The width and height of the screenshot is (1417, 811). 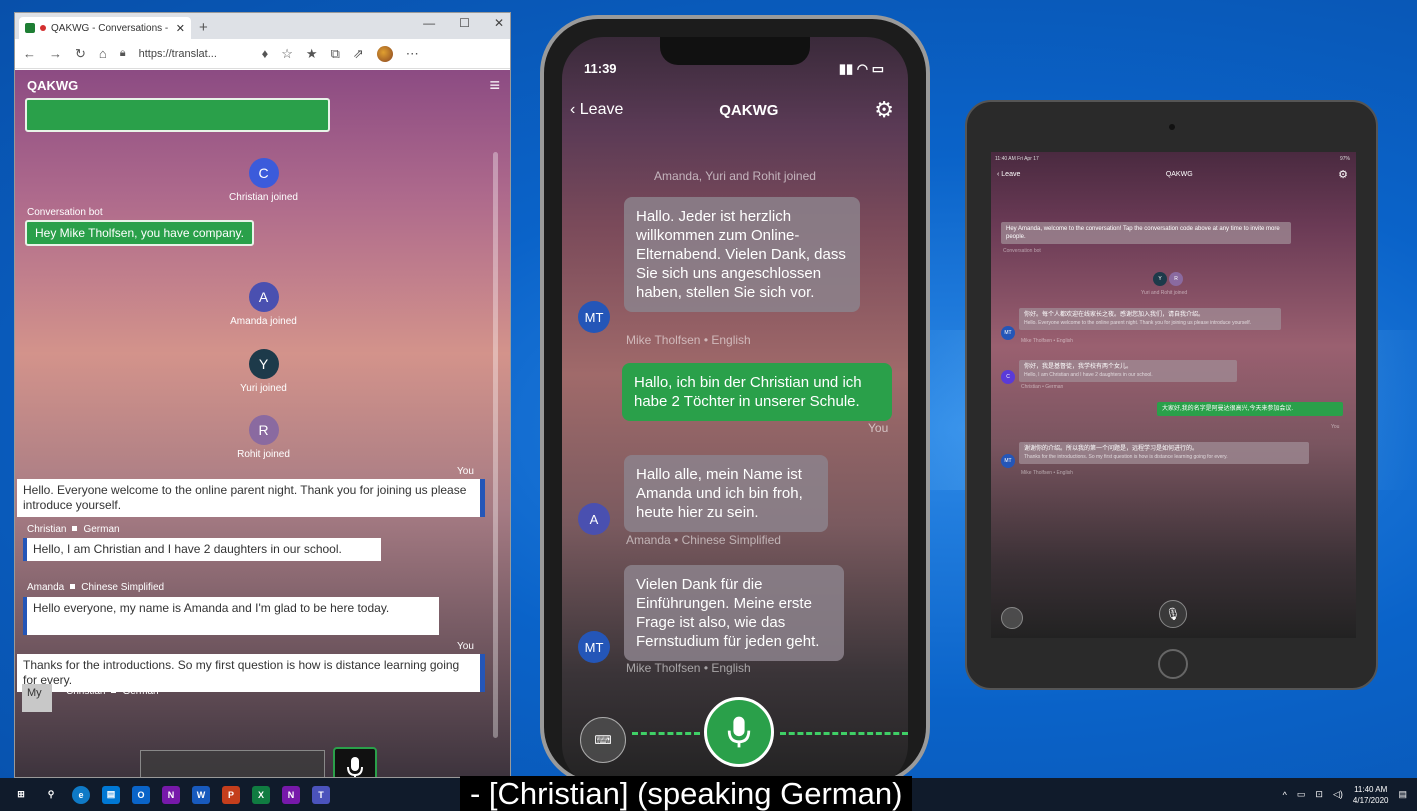 I want to click on favorite-star-icon: ☆, so click(x=287, y=54).